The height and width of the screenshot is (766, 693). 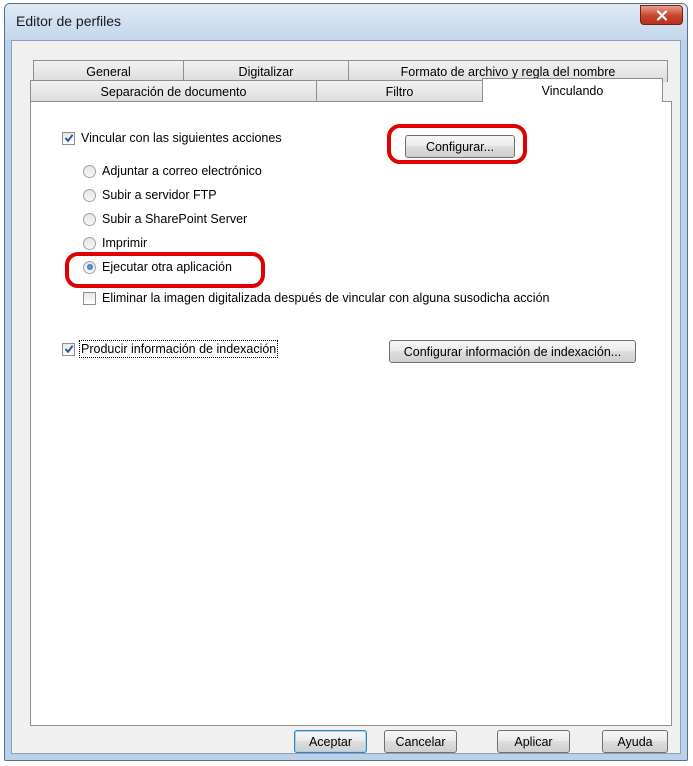 I want to click on tab-label: Separación de documento, so click(x=173, y=91).